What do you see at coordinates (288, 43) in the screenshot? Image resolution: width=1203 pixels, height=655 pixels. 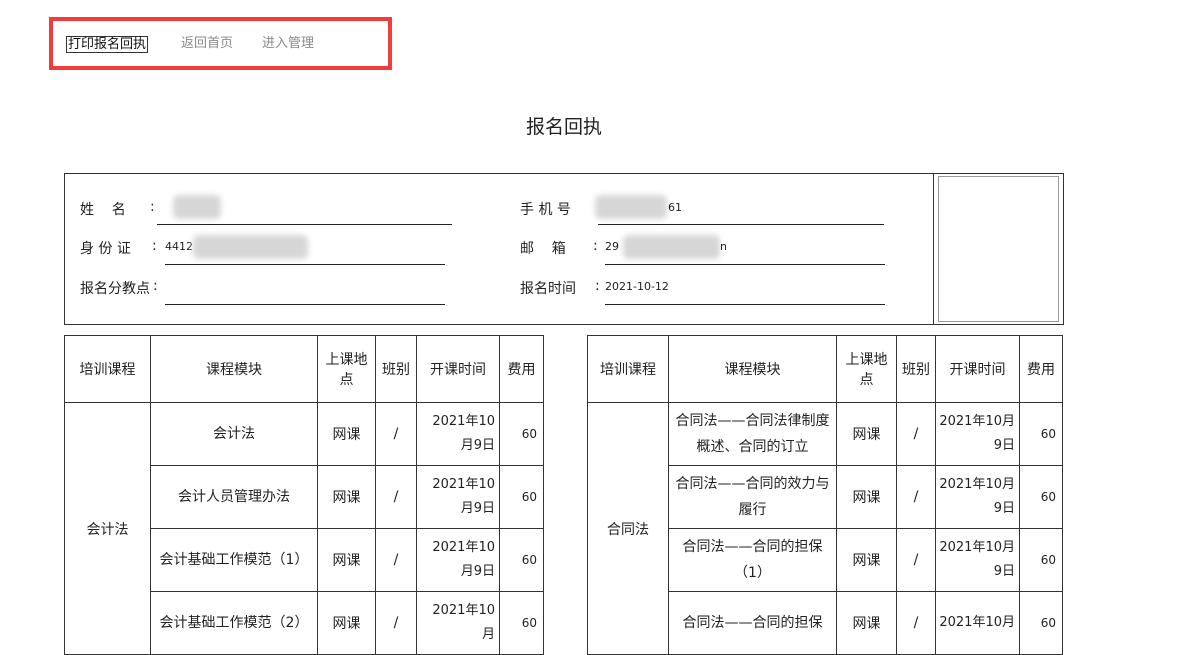 I see `admin-link: 进入管理` at bounding box center [288, 43].